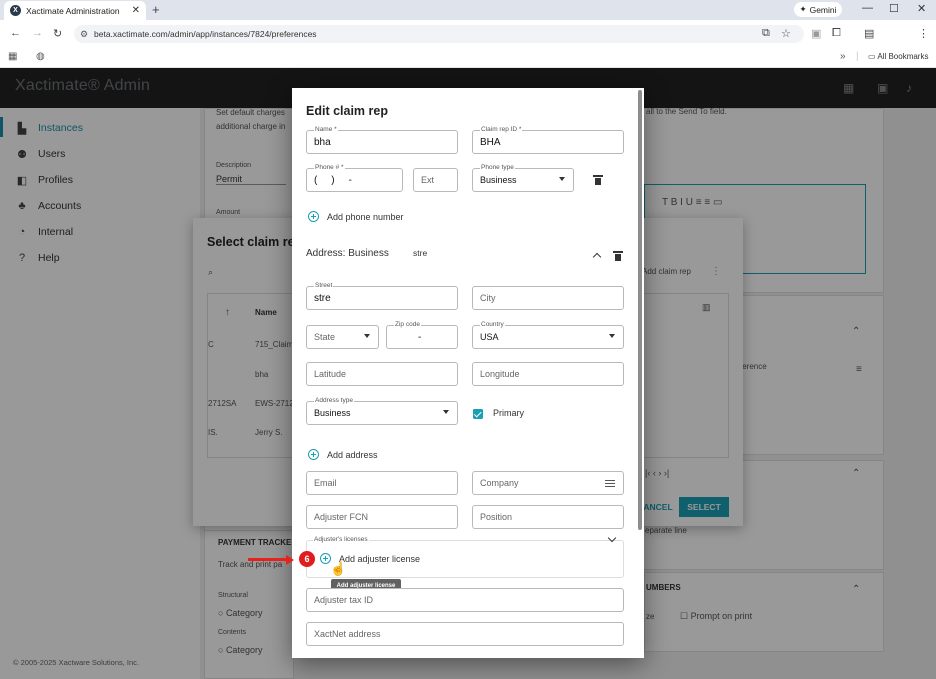 The width and height of the screenshot is (936, 679). I want to click on phone-type-value: Business, so click(498, 180).